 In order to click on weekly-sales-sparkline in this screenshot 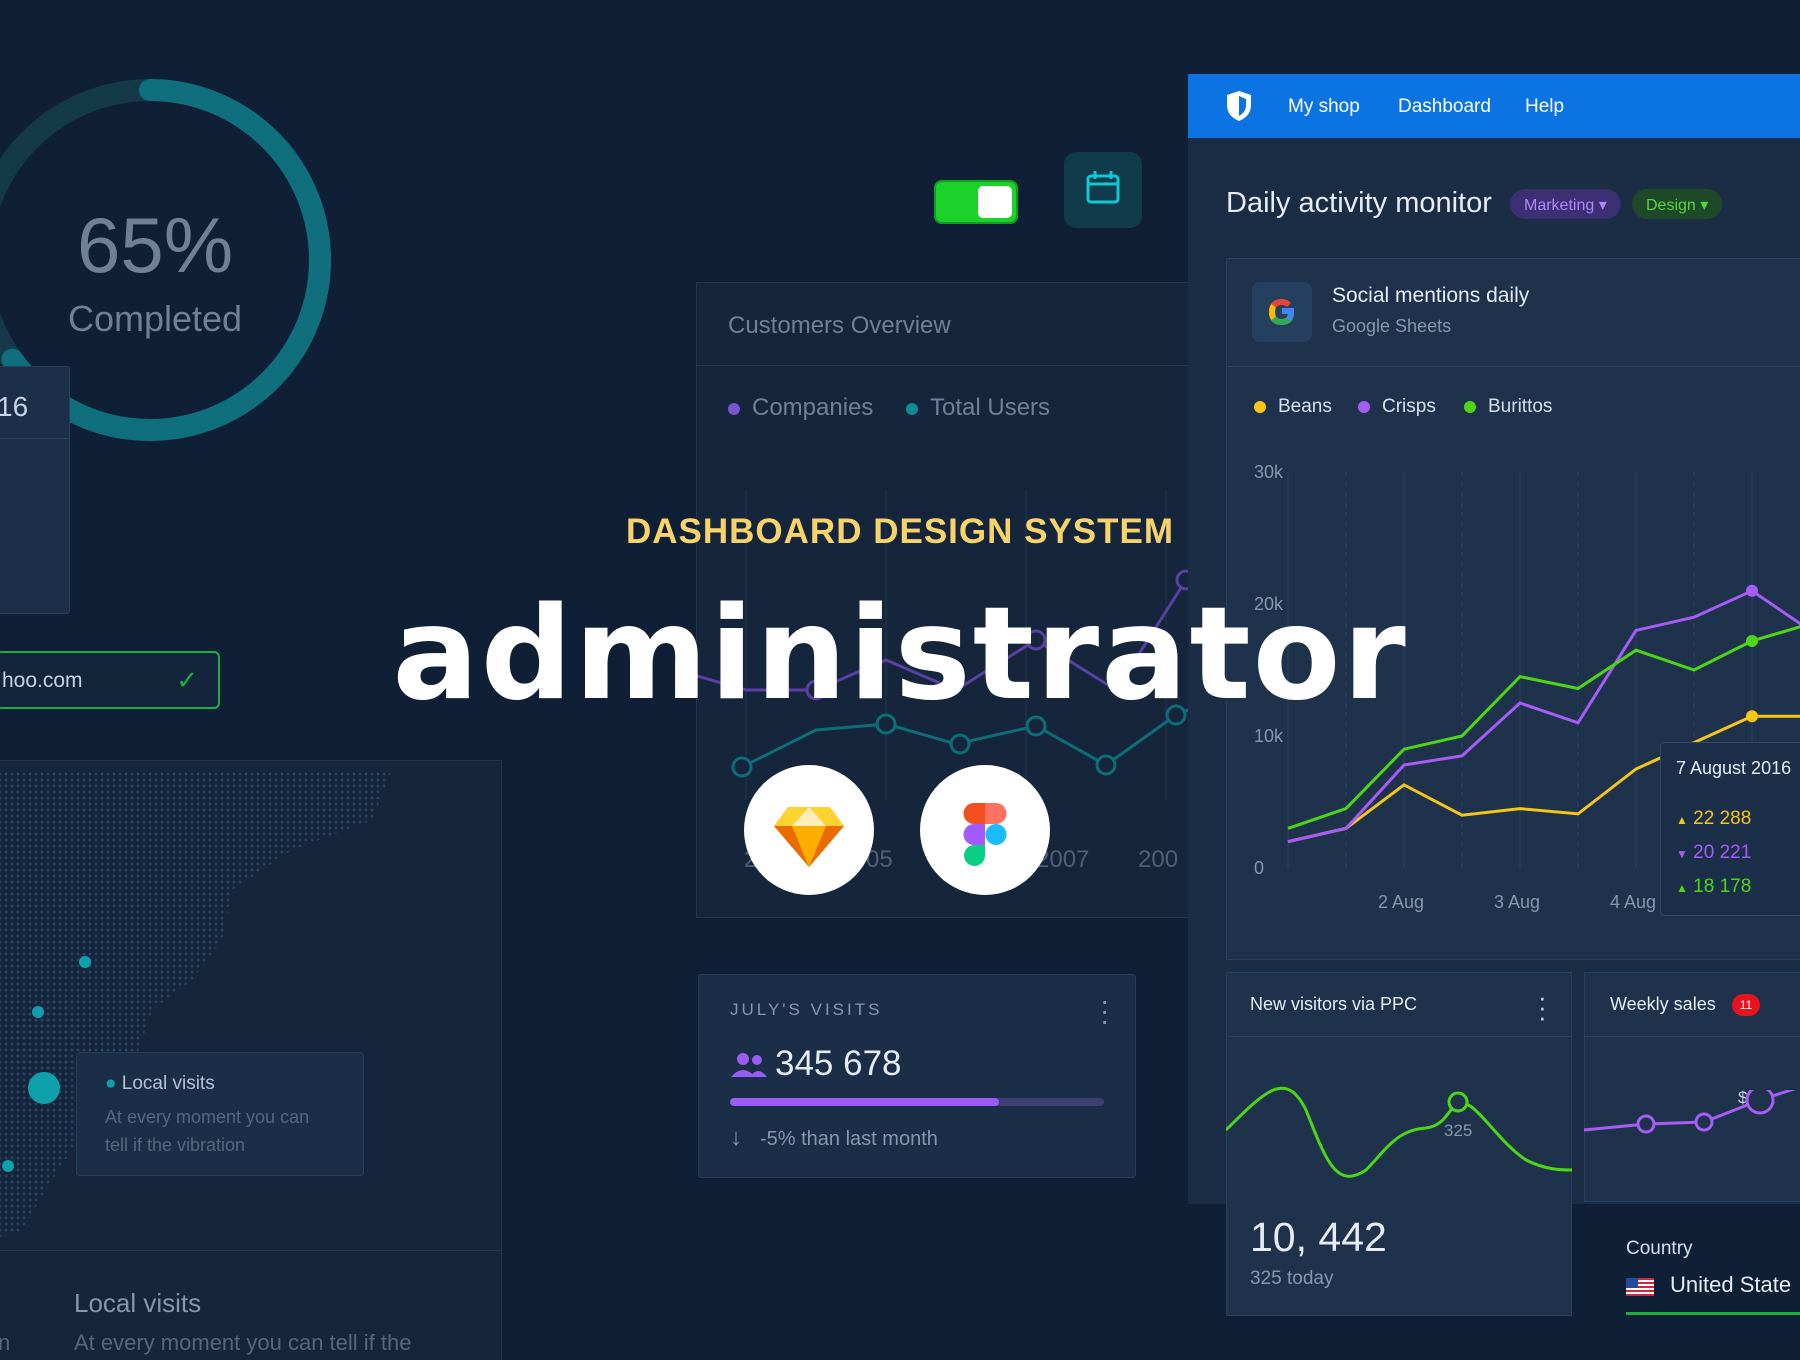, I will do `click(1690, 1112)`.